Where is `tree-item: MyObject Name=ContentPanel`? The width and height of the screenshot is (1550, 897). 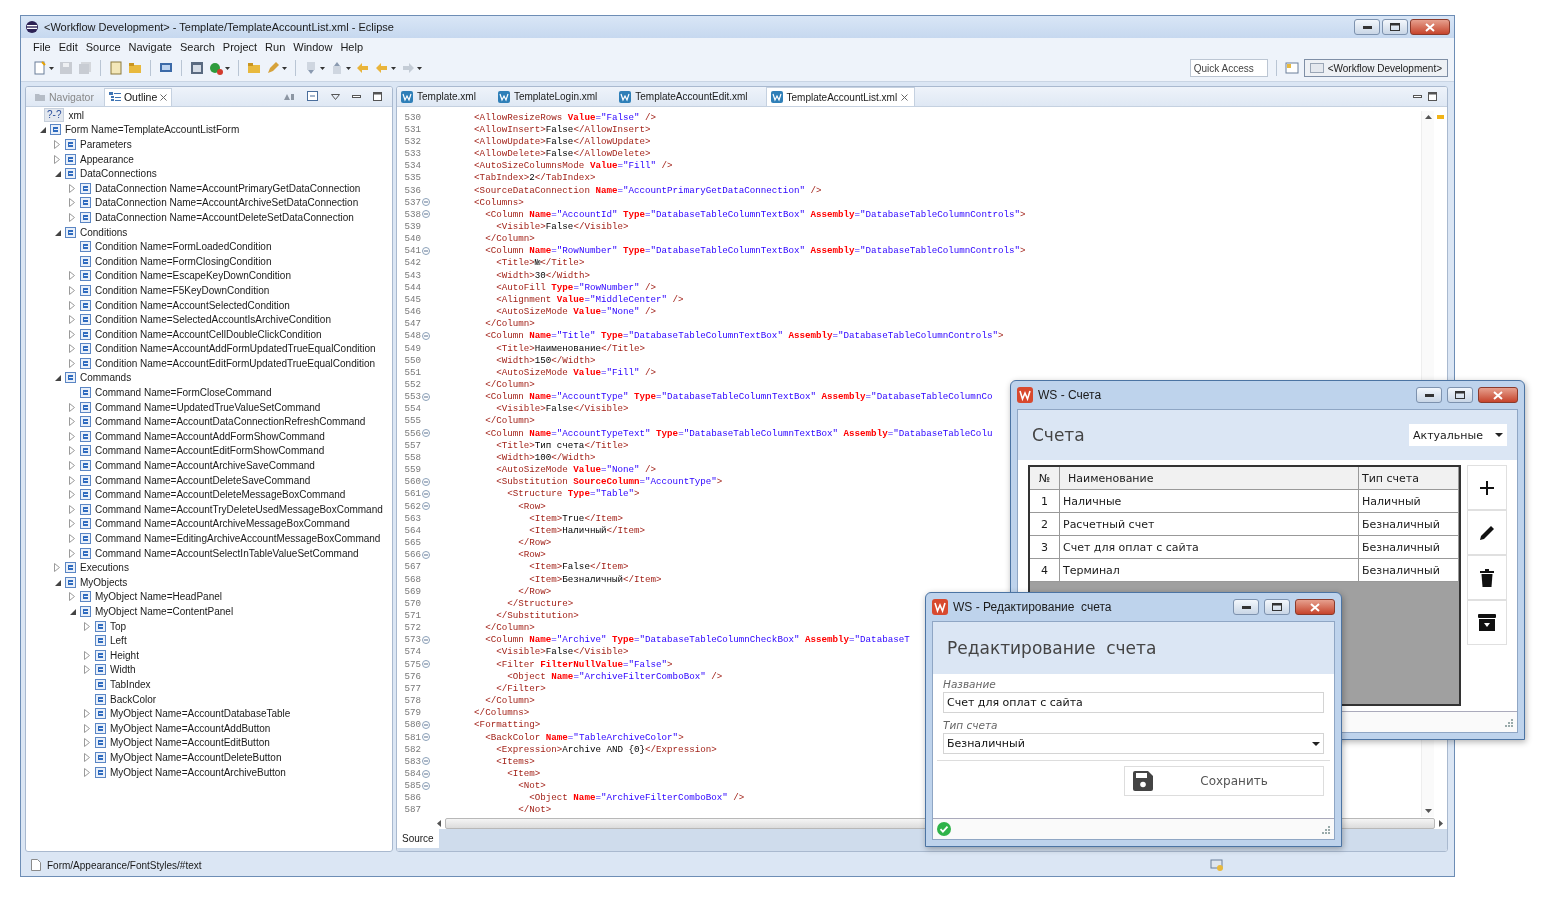
tree-item: MyObject Name=ContentPanel is located at coordinates (164, 611).